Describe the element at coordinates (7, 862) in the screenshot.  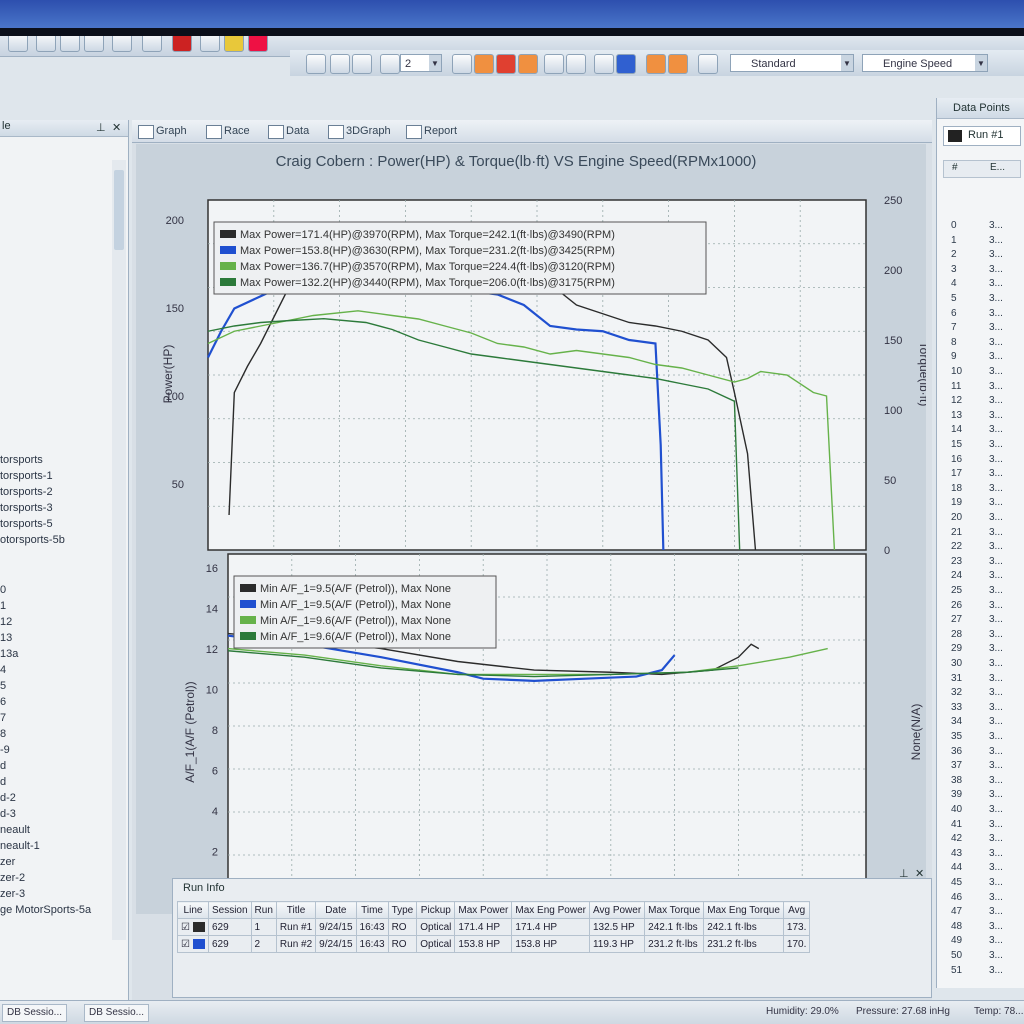
I see `session-list-item: zer` at that location.